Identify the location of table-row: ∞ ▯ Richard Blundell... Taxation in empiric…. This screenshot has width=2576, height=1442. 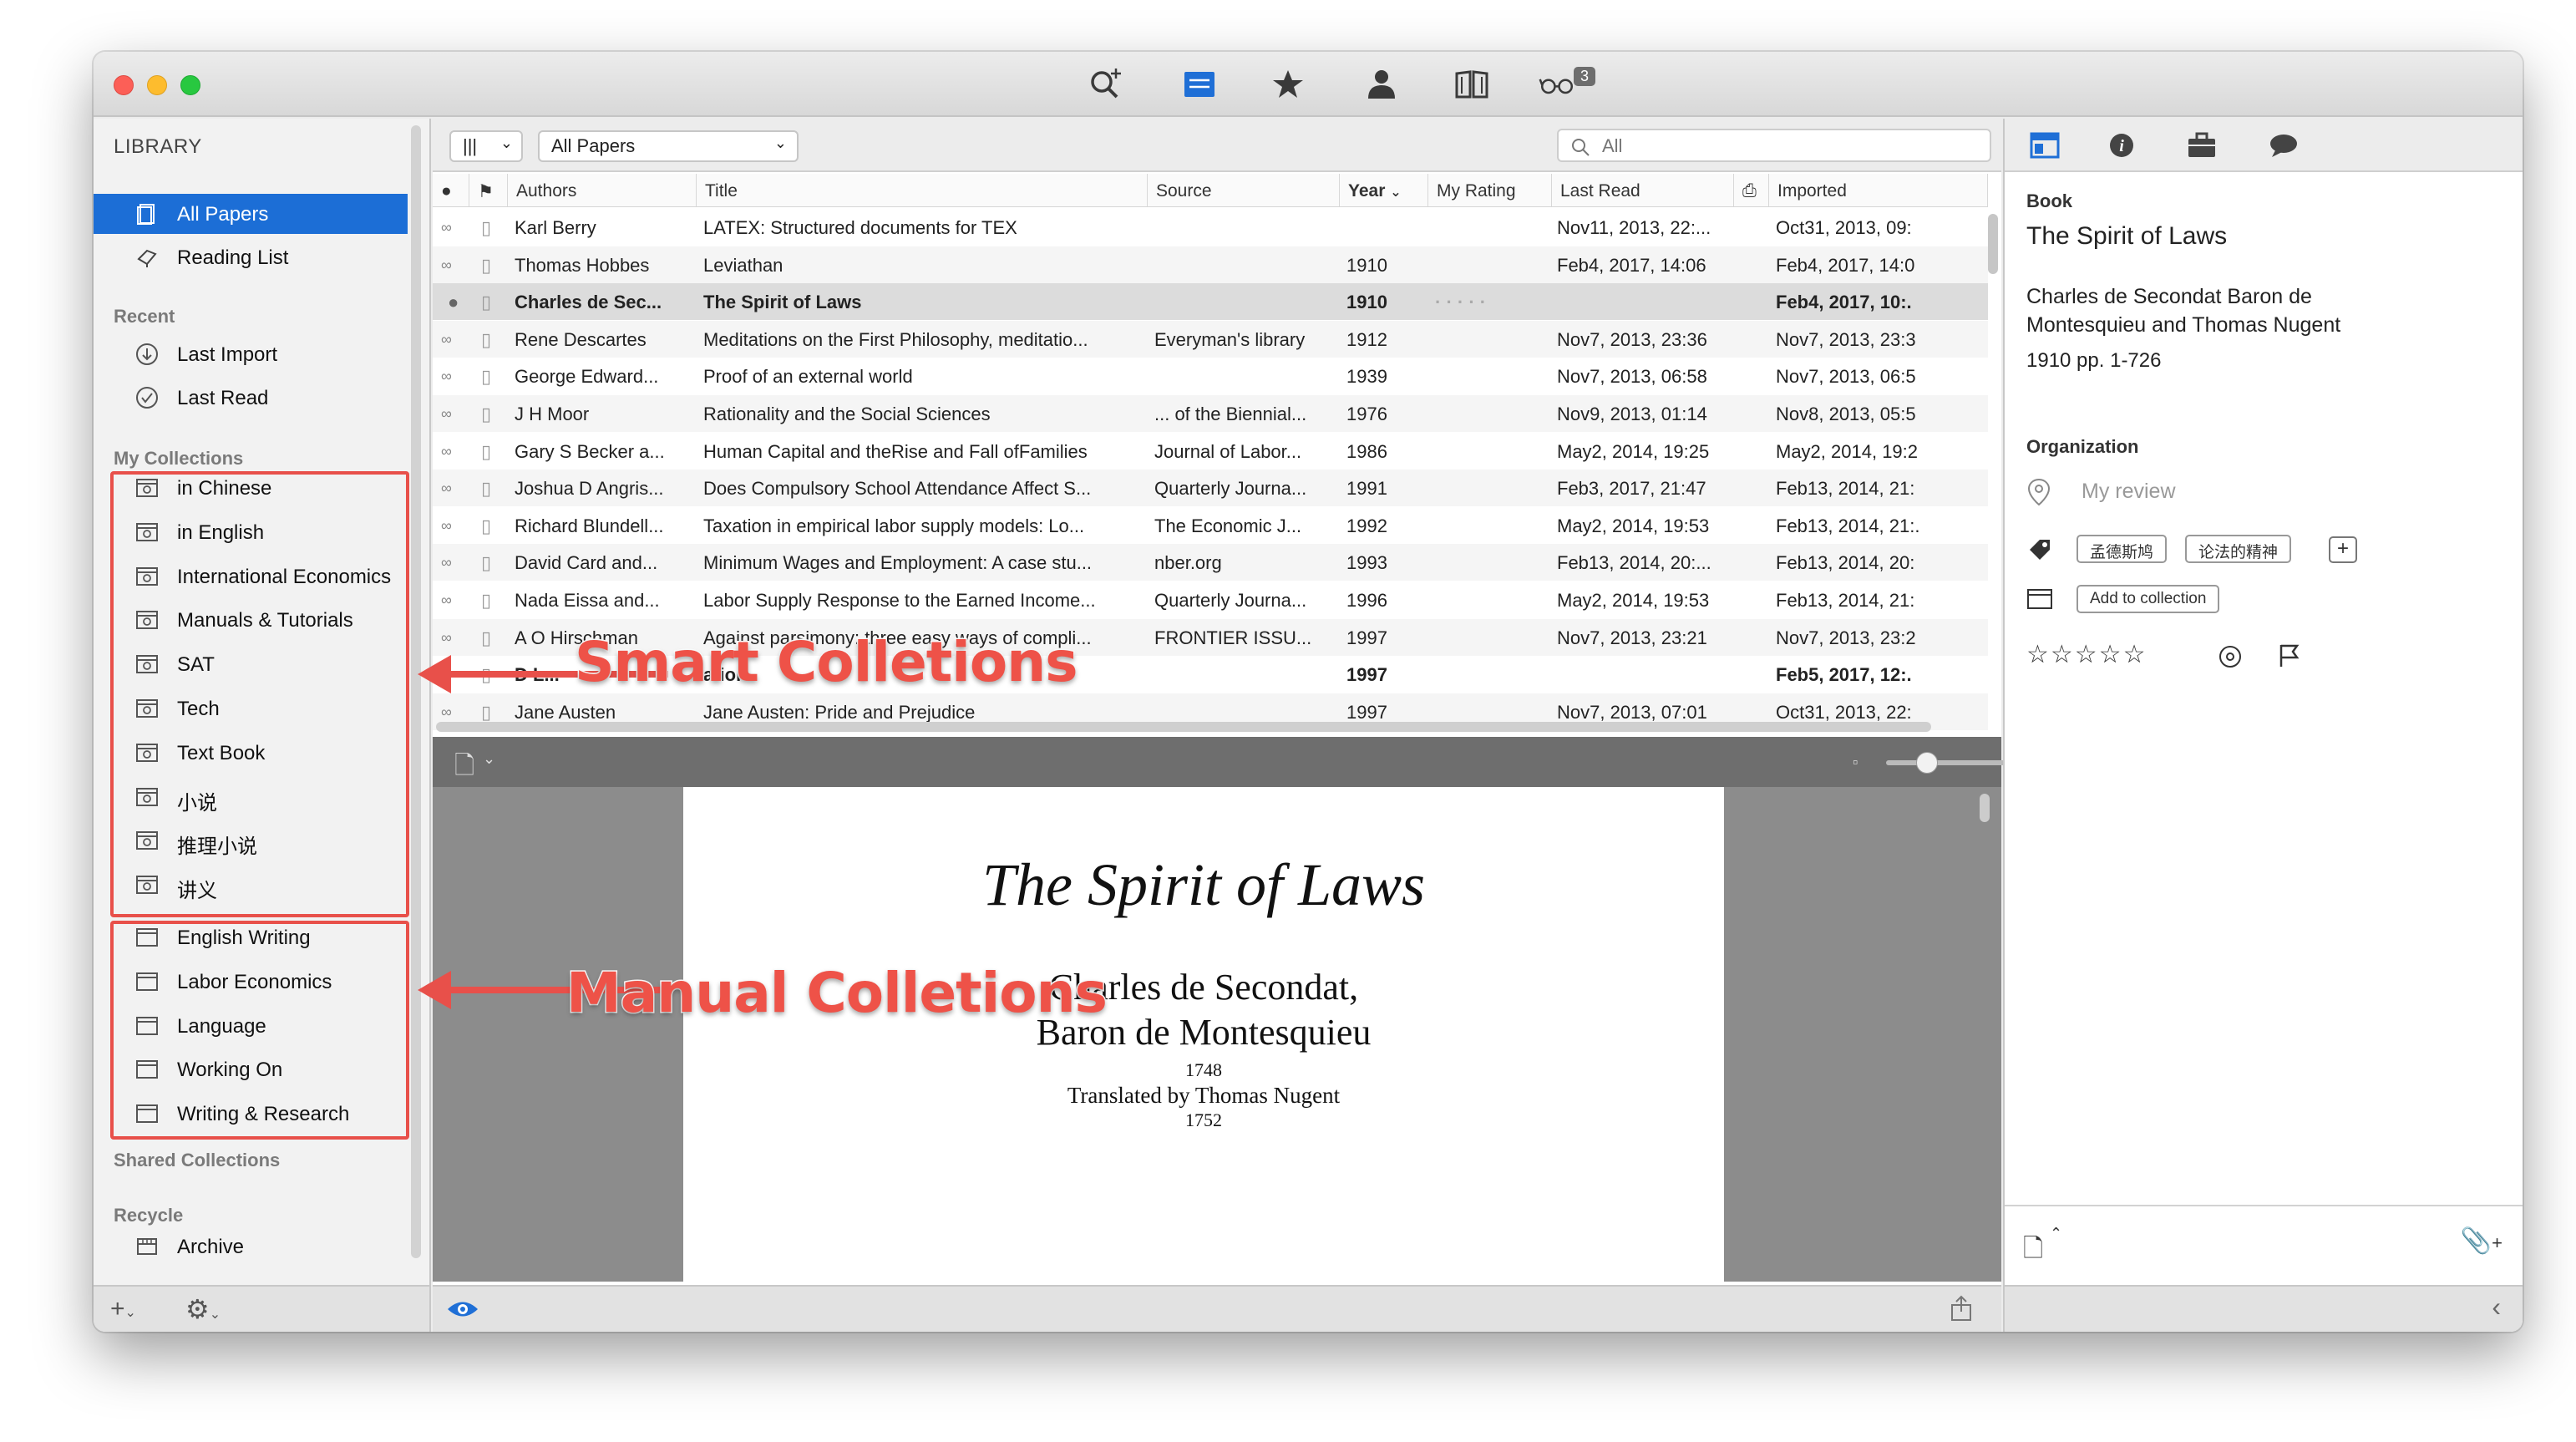
(1210, 525).